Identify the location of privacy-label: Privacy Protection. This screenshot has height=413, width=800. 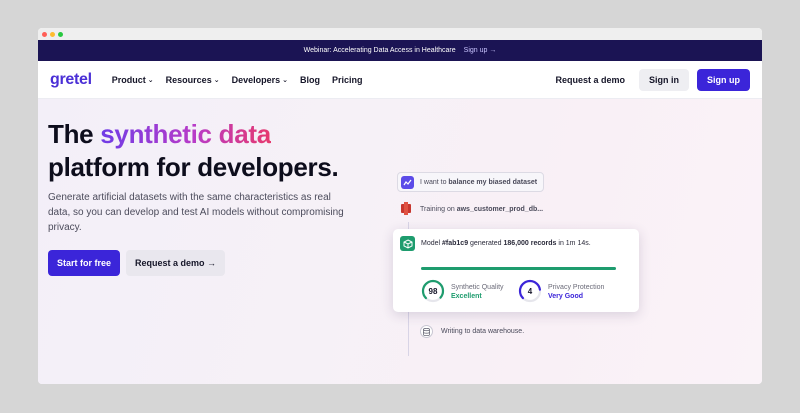
(576, 287).